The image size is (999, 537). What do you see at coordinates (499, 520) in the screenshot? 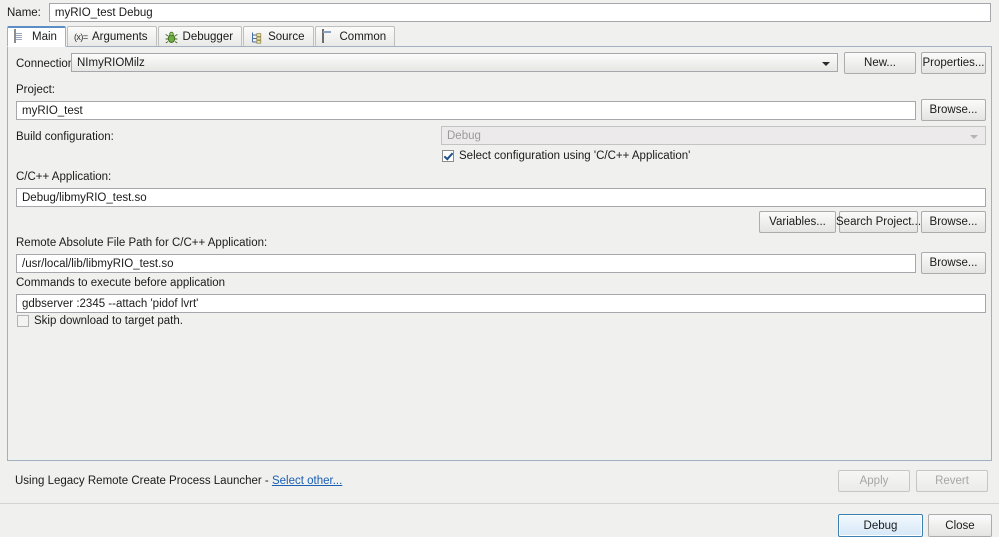
I see `footer-bar: Debug Close` at bounding box center [499, 520].